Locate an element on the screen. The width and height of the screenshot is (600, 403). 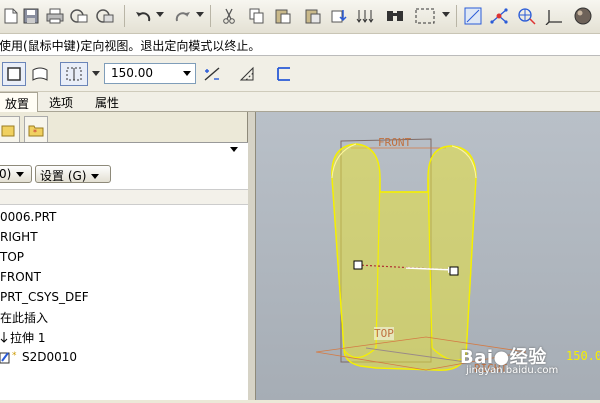
selection-dropdown-icon is located at coordinates (446, 14).